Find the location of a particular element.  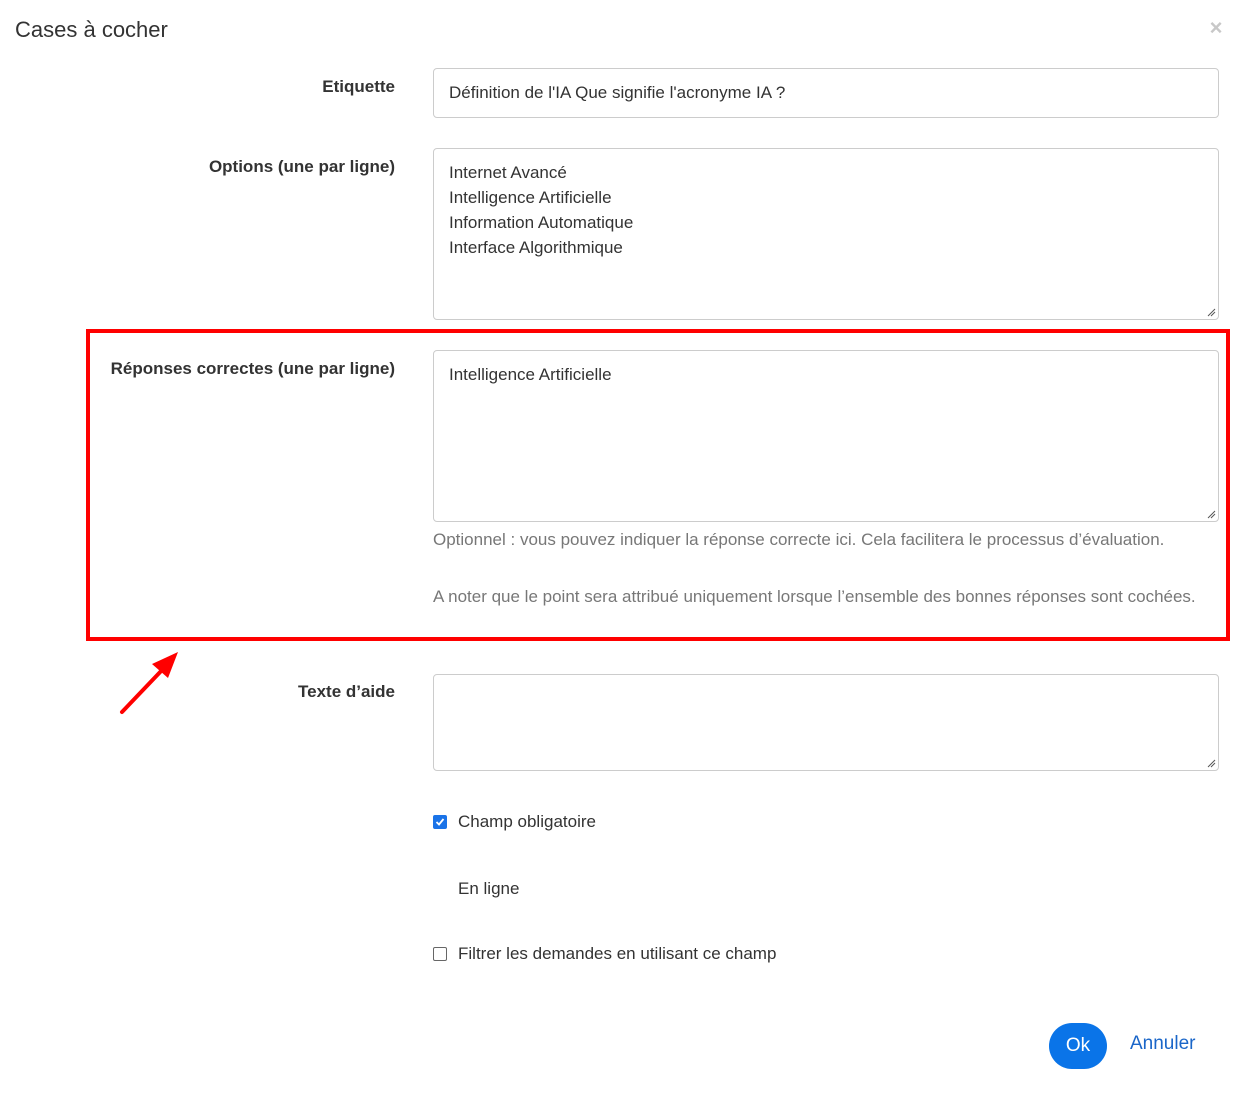

required-checkbox-label: Champ obligatoire is located at coordinates (527, 821).